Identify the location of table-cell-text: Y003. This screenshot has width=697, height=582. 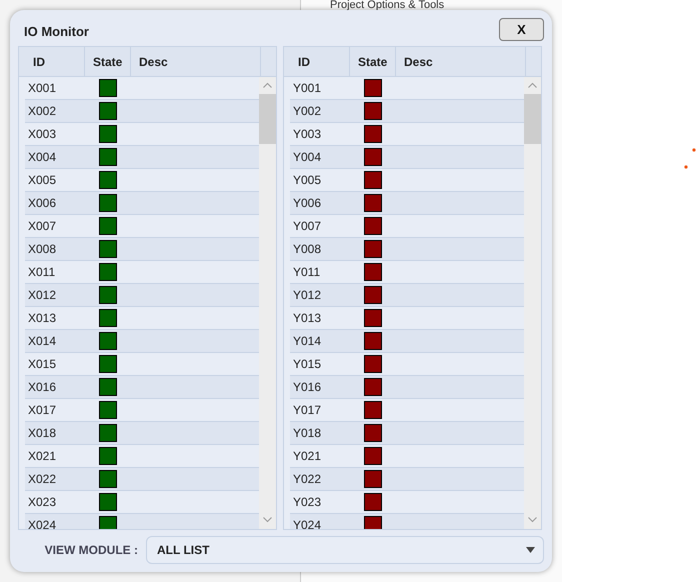
(307, 134).